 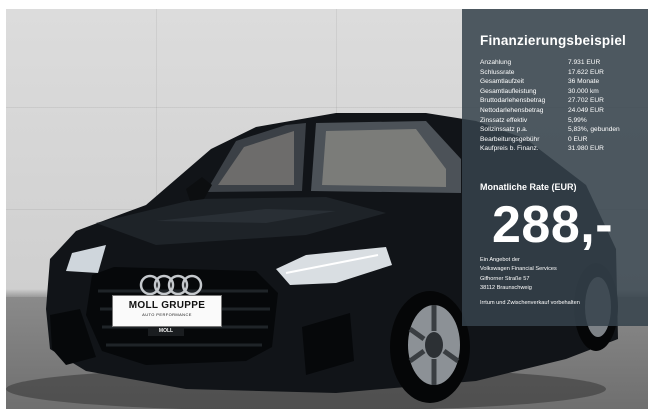 What do you see at coordinates (518, 269) in the screenshot?
I see `offer-line: Volkswagen Financial Services` at bounding box center [518, 269].